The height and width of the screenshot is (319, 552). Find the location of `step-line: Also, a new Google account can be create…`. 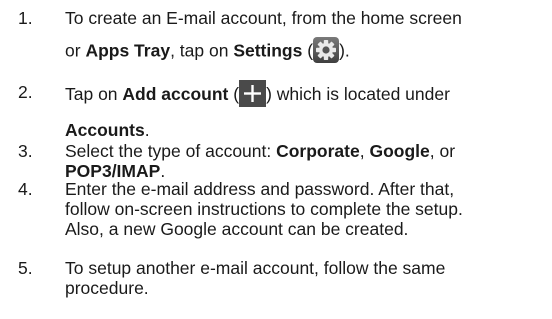

step-line: Also, a new Google account can be create… is located at coordinates (237, 229).